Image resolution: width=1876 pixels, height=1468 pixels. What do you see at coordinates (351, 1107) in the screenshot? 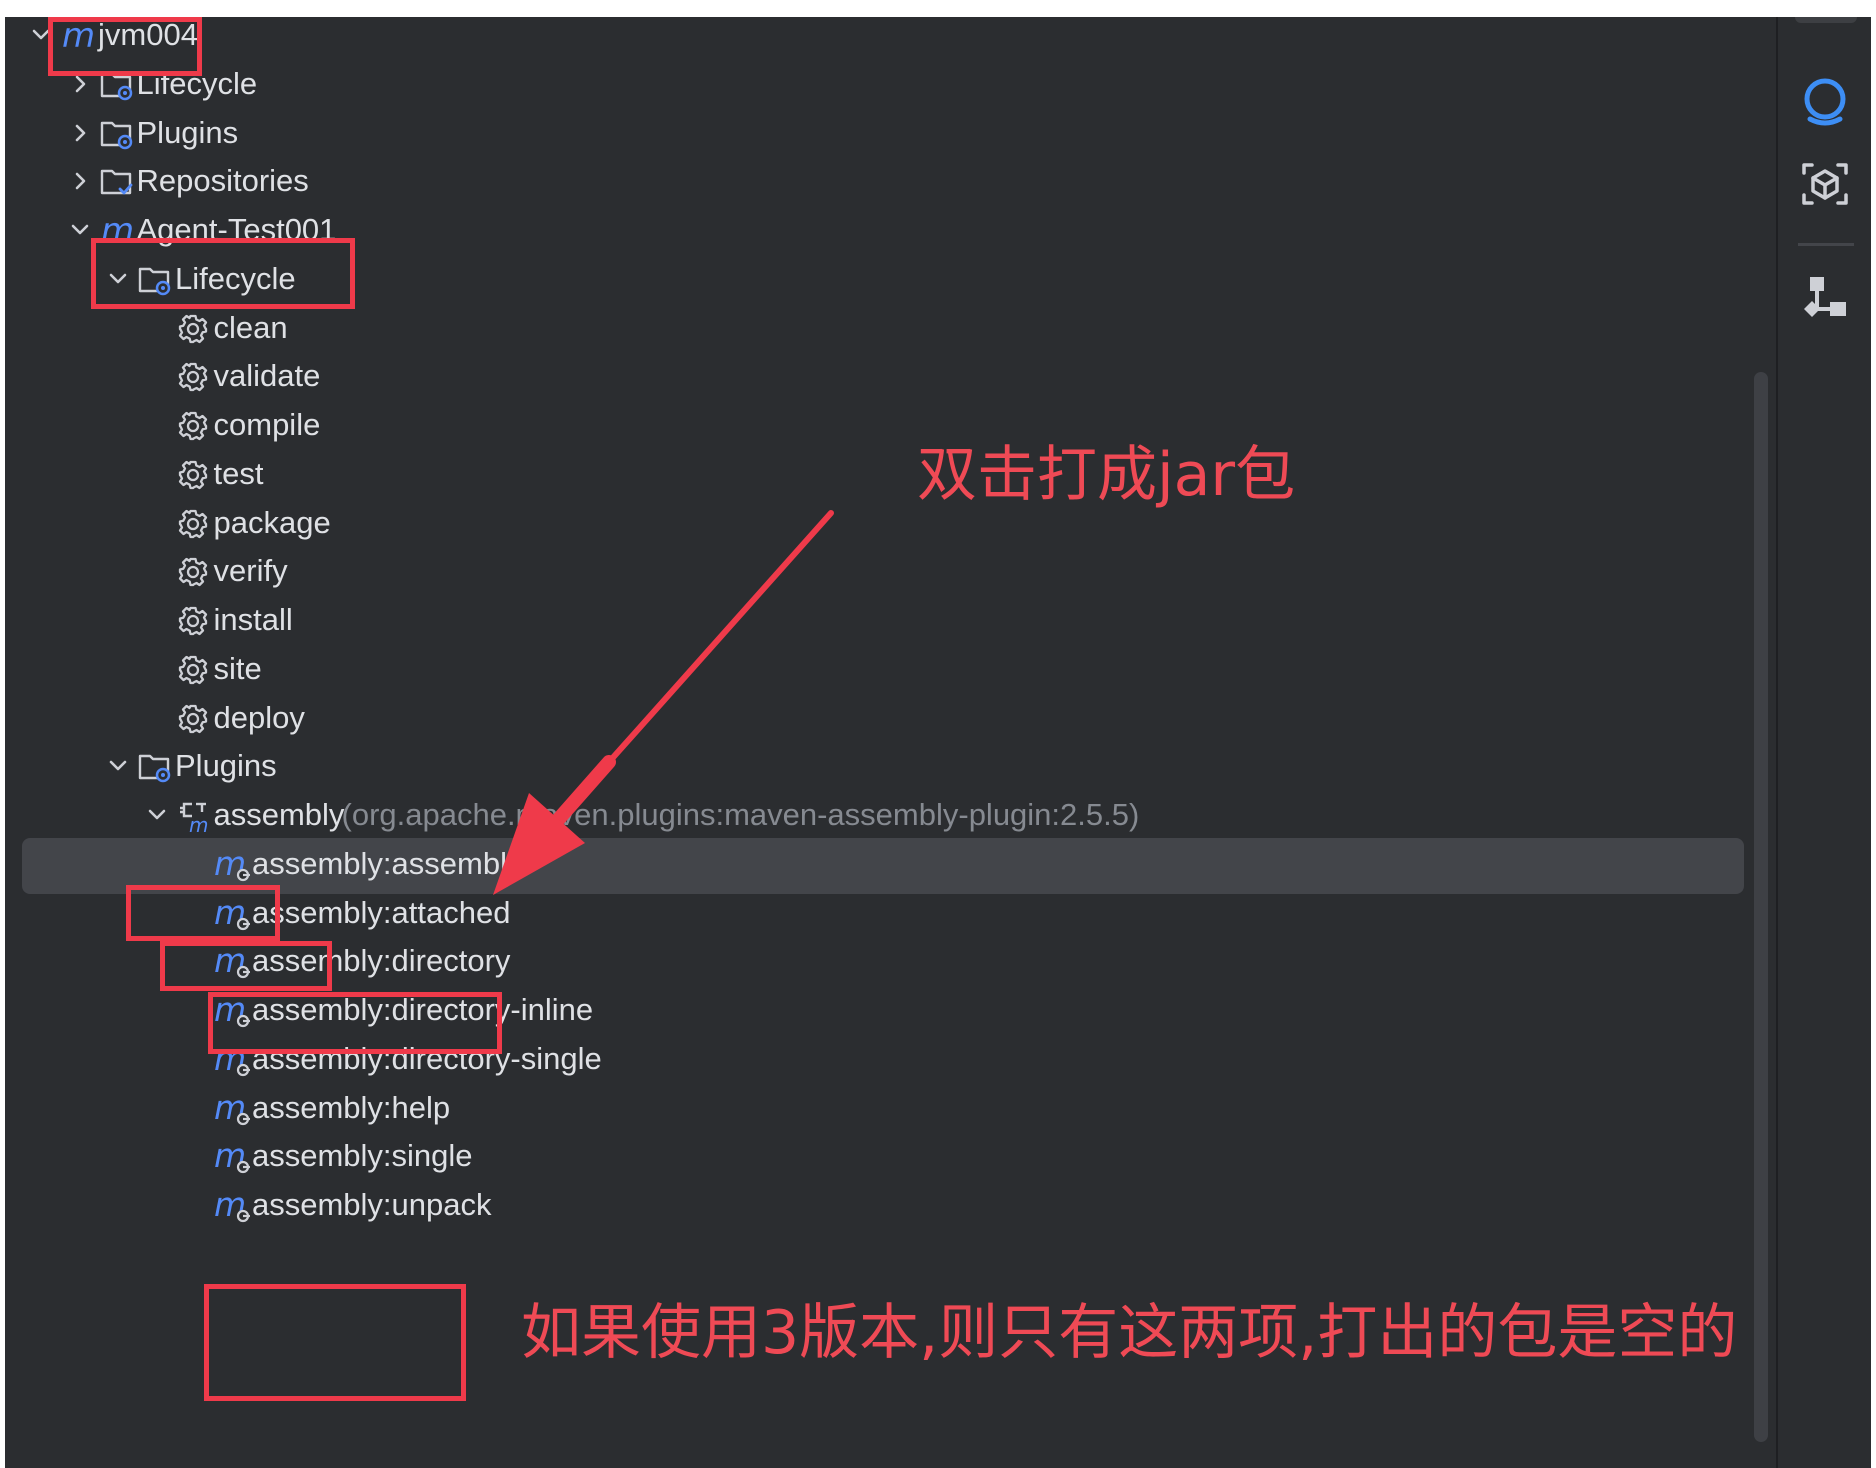
I see `tree-row-label: assembly:help` at bounding box center [351, 1107].